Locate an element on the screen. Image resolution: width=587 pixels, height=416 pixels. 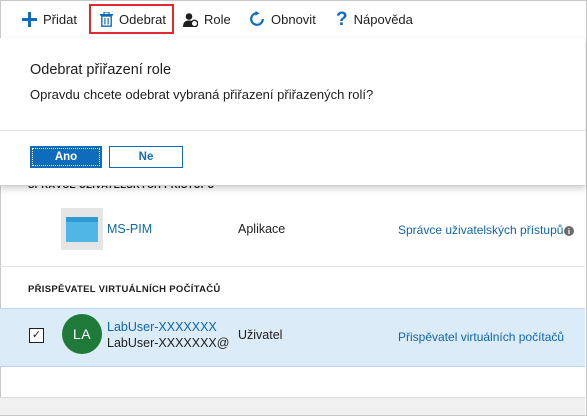
help-button-label: Nápověda is located at coordinates (383, 19).